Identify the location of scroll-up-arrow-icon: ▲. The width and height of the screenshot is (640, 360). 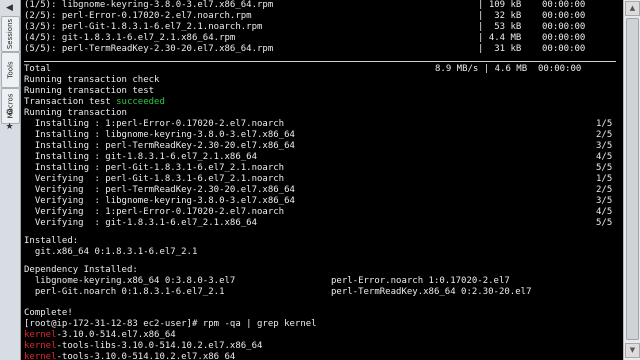
(632, 8).